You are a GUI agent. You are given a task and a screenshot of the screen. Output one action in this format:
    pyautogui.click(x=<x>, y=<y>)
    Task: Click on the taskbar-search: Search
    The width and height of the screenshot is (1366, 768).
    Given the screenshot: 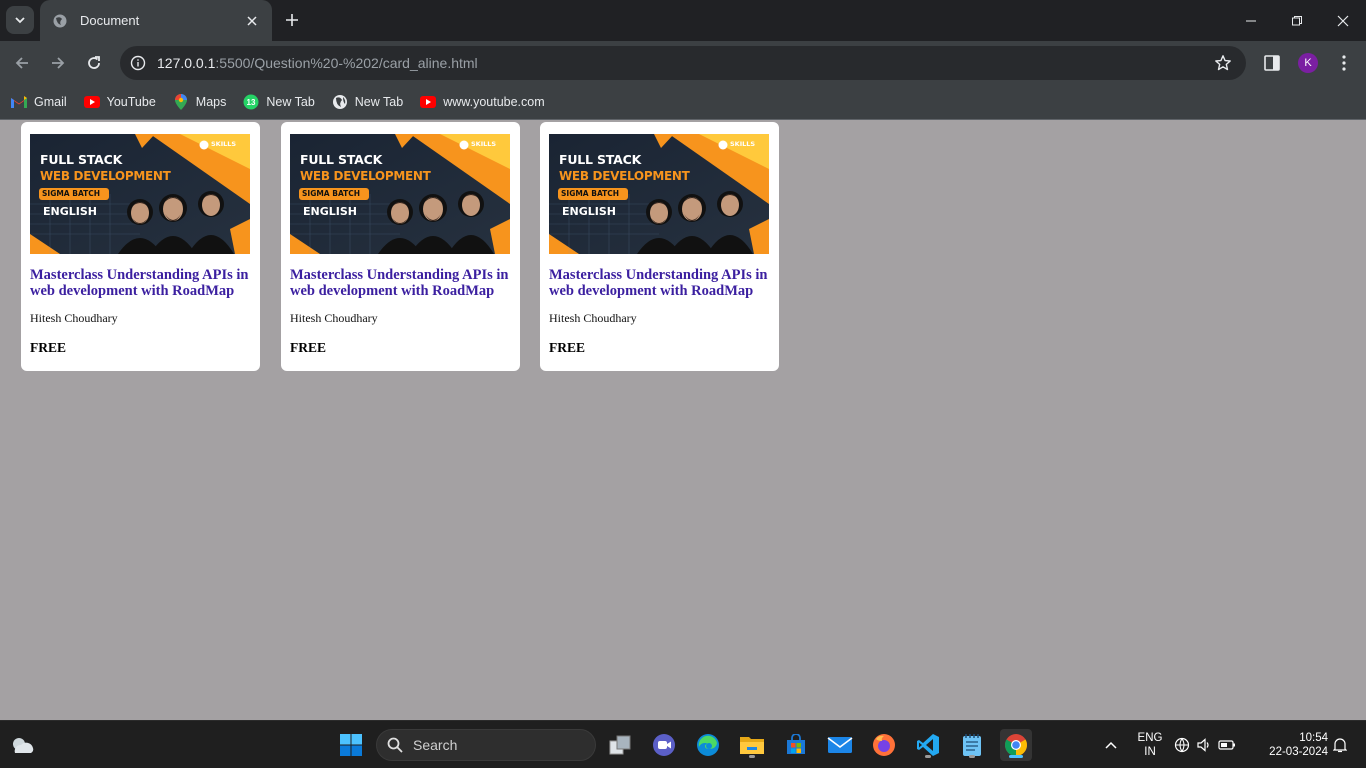 What is the action you would take?
    pyautogui.click(x=486, y=745)
    